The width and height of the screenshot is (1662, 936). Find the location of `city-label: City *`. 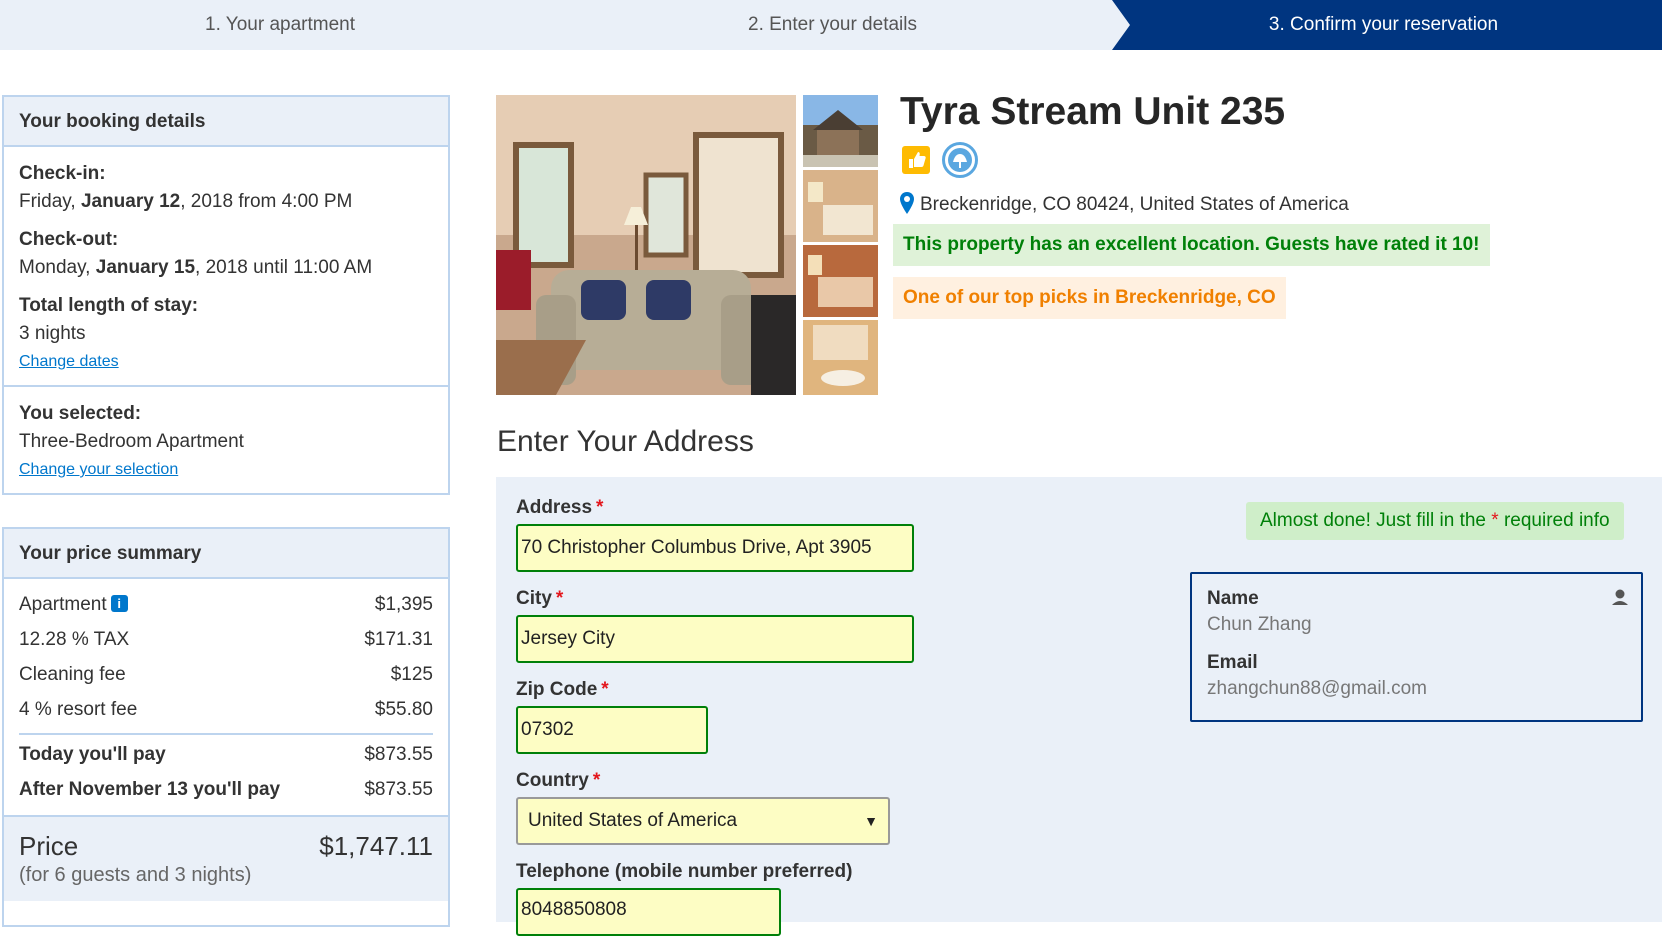

city-label: City * is located at coordinates (539, 599).